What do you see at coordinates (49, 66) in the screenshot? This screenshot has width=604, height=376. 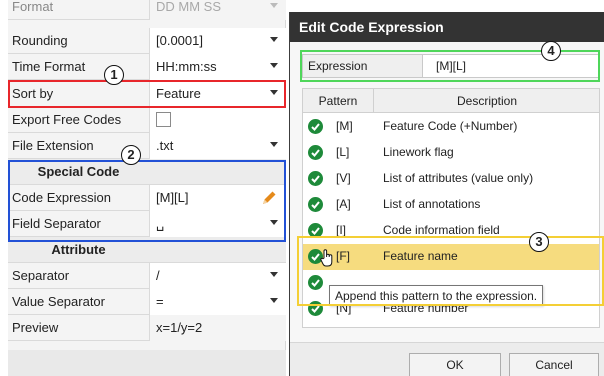 I see `property-label: Time Format` at bounding box center [49, 66].